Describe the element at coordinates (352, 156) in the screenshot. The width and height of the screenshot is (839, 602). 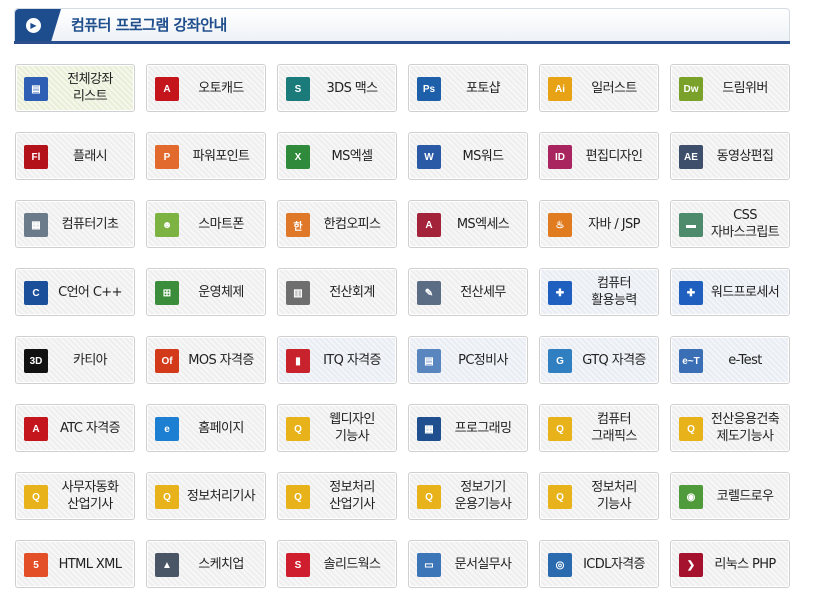
I see `course-label: MS엑셀` at that location.